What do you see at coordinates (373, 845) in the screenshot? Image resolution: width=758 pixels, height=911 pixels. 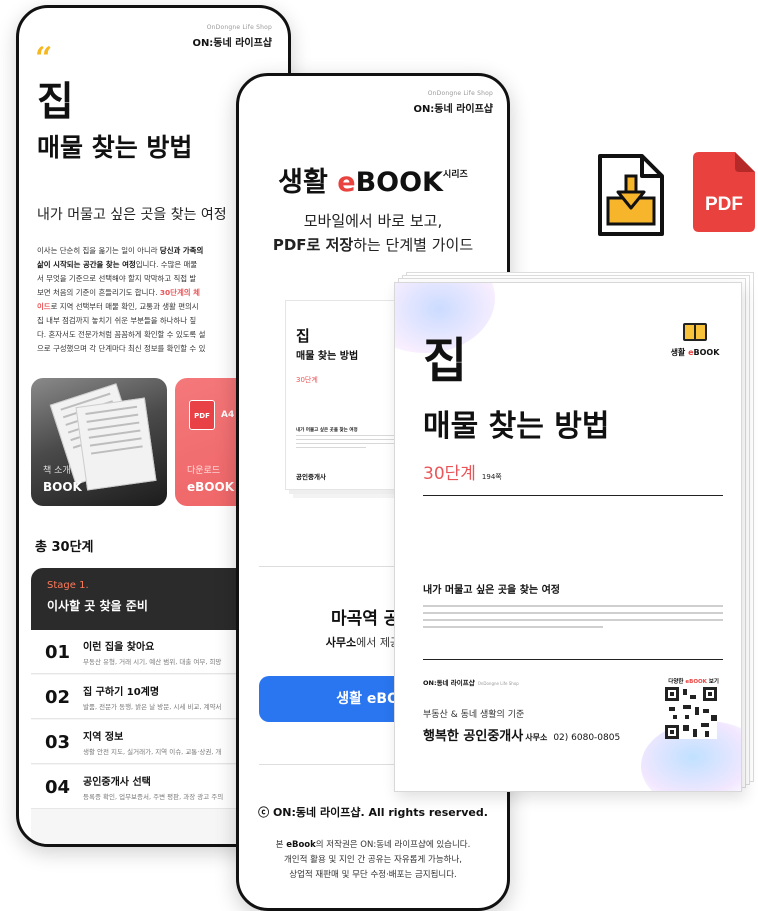 I see `legal-line: 본 eBook의 저작권은 ON:동네 라이프샵에 있습니다.` at bounding box center [373, 845].